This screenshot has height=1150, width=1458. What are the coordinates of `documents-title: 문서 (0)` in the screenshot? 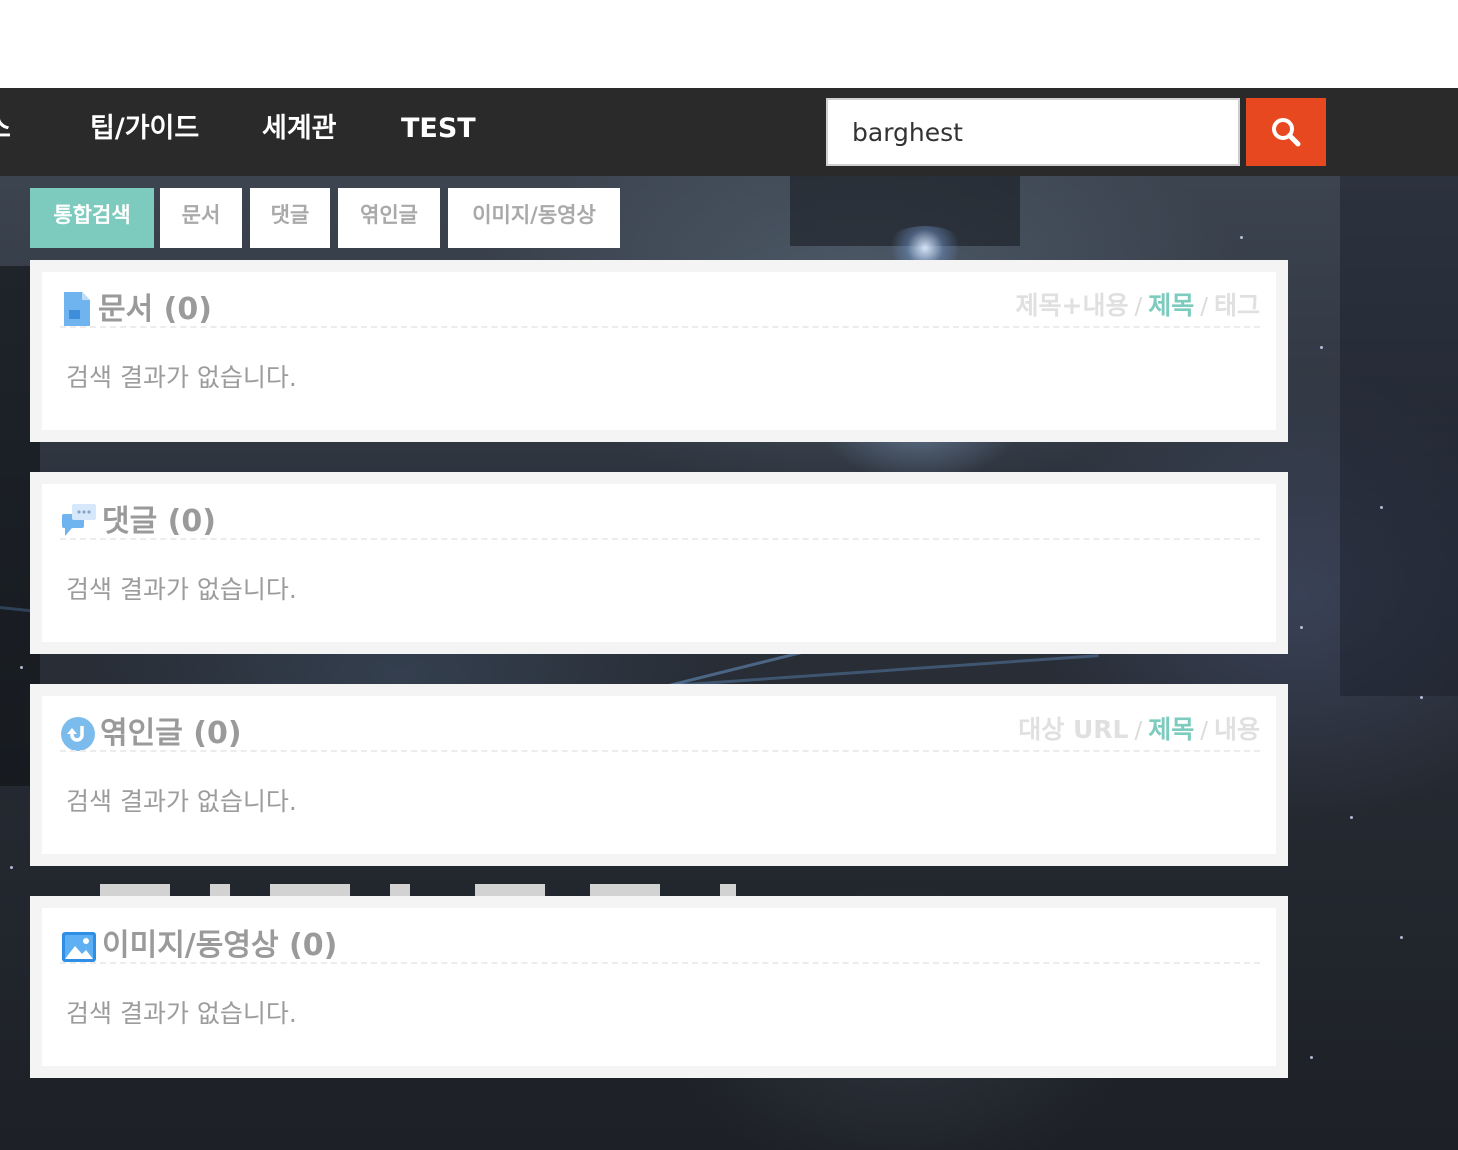 It's located at (155, 309).